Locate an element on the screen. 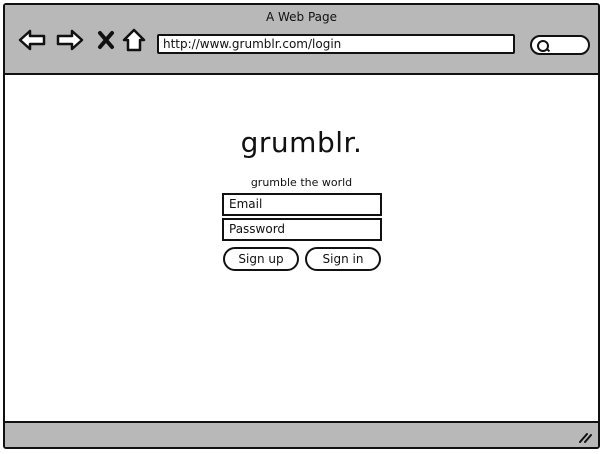  home-icon is located at coordinates (134, 40).